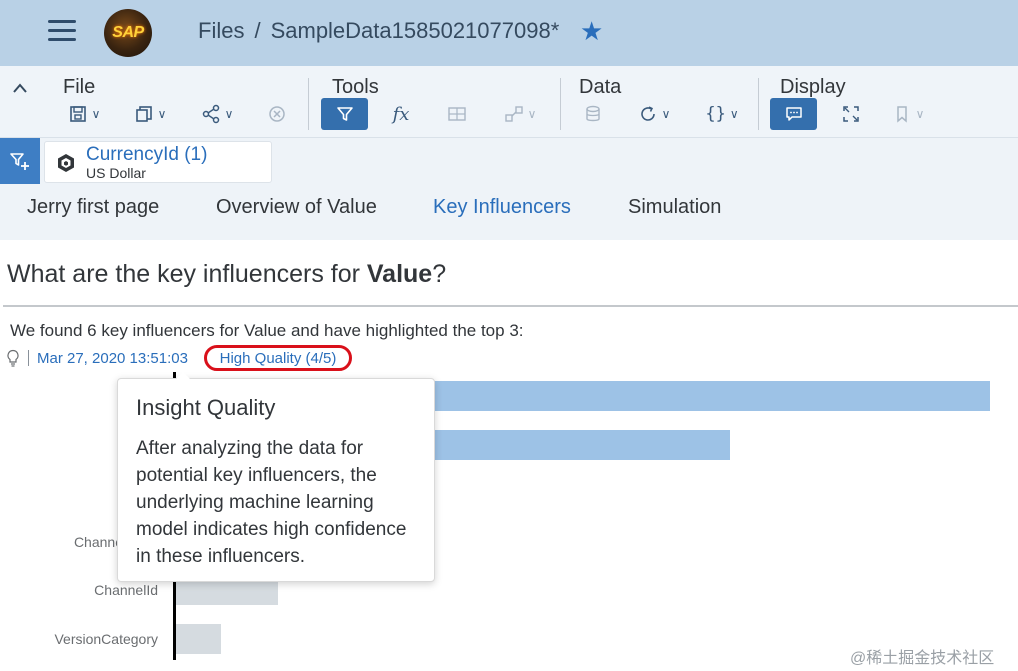 This screenshot has height=671, width=1018. What do you see at coordinates (813, 87) in the screenshot?
I see `group-title-display: Display` at bounding box center [813, 87].